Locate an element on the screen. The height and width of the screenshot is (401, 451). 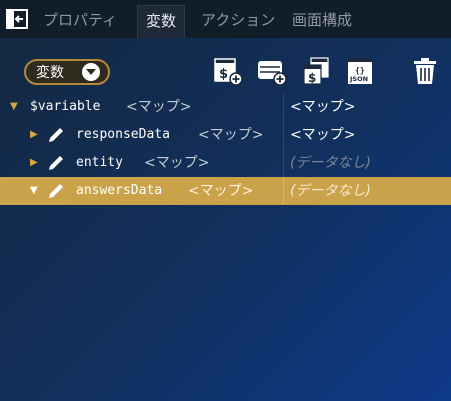
tab-screen-structure: 画面構成 is located at coordinates (322, 20).